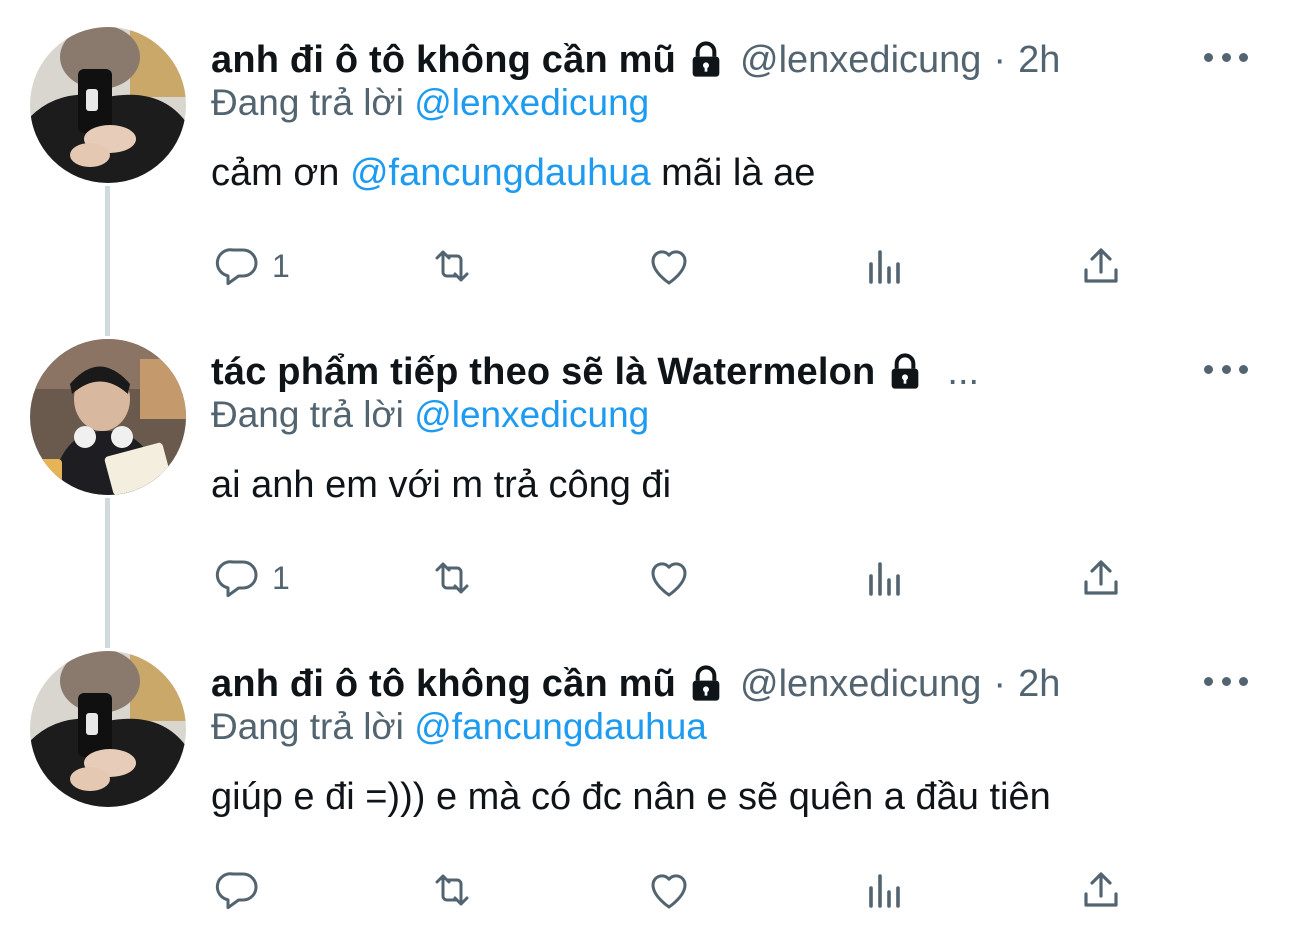 The image size is (1290, 932). Describe the element at coordinates (543, 372) in the screenshot. I see `display-name: tác phẩm tiếp theo sẽ là Watermelon` at that location.